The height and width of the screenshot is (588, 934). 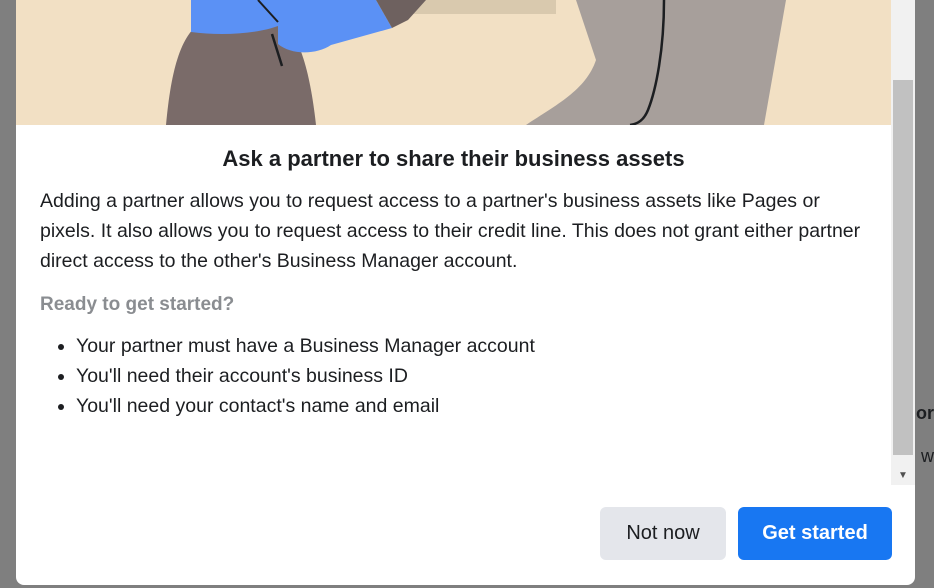 What do you see at coordinates (903, 267) in the screenshot?
I see `scrollbar-thumb` at bounding box center [903, 267].